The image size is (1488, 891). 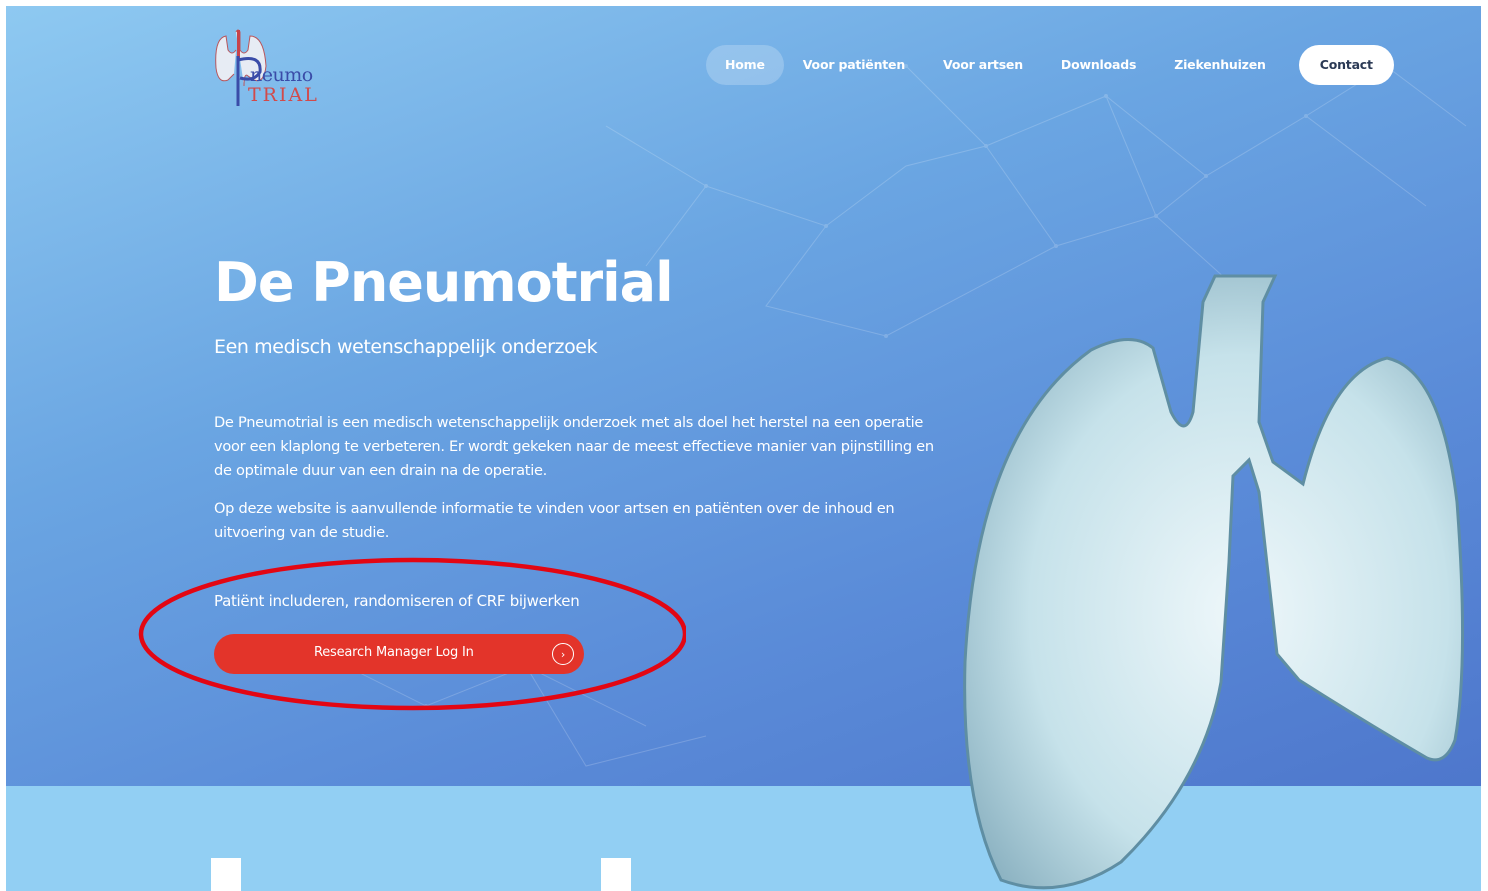 I want to click on nav-ziekenhuizen: Ziekenhuizen, so click(x=1220, y=65).